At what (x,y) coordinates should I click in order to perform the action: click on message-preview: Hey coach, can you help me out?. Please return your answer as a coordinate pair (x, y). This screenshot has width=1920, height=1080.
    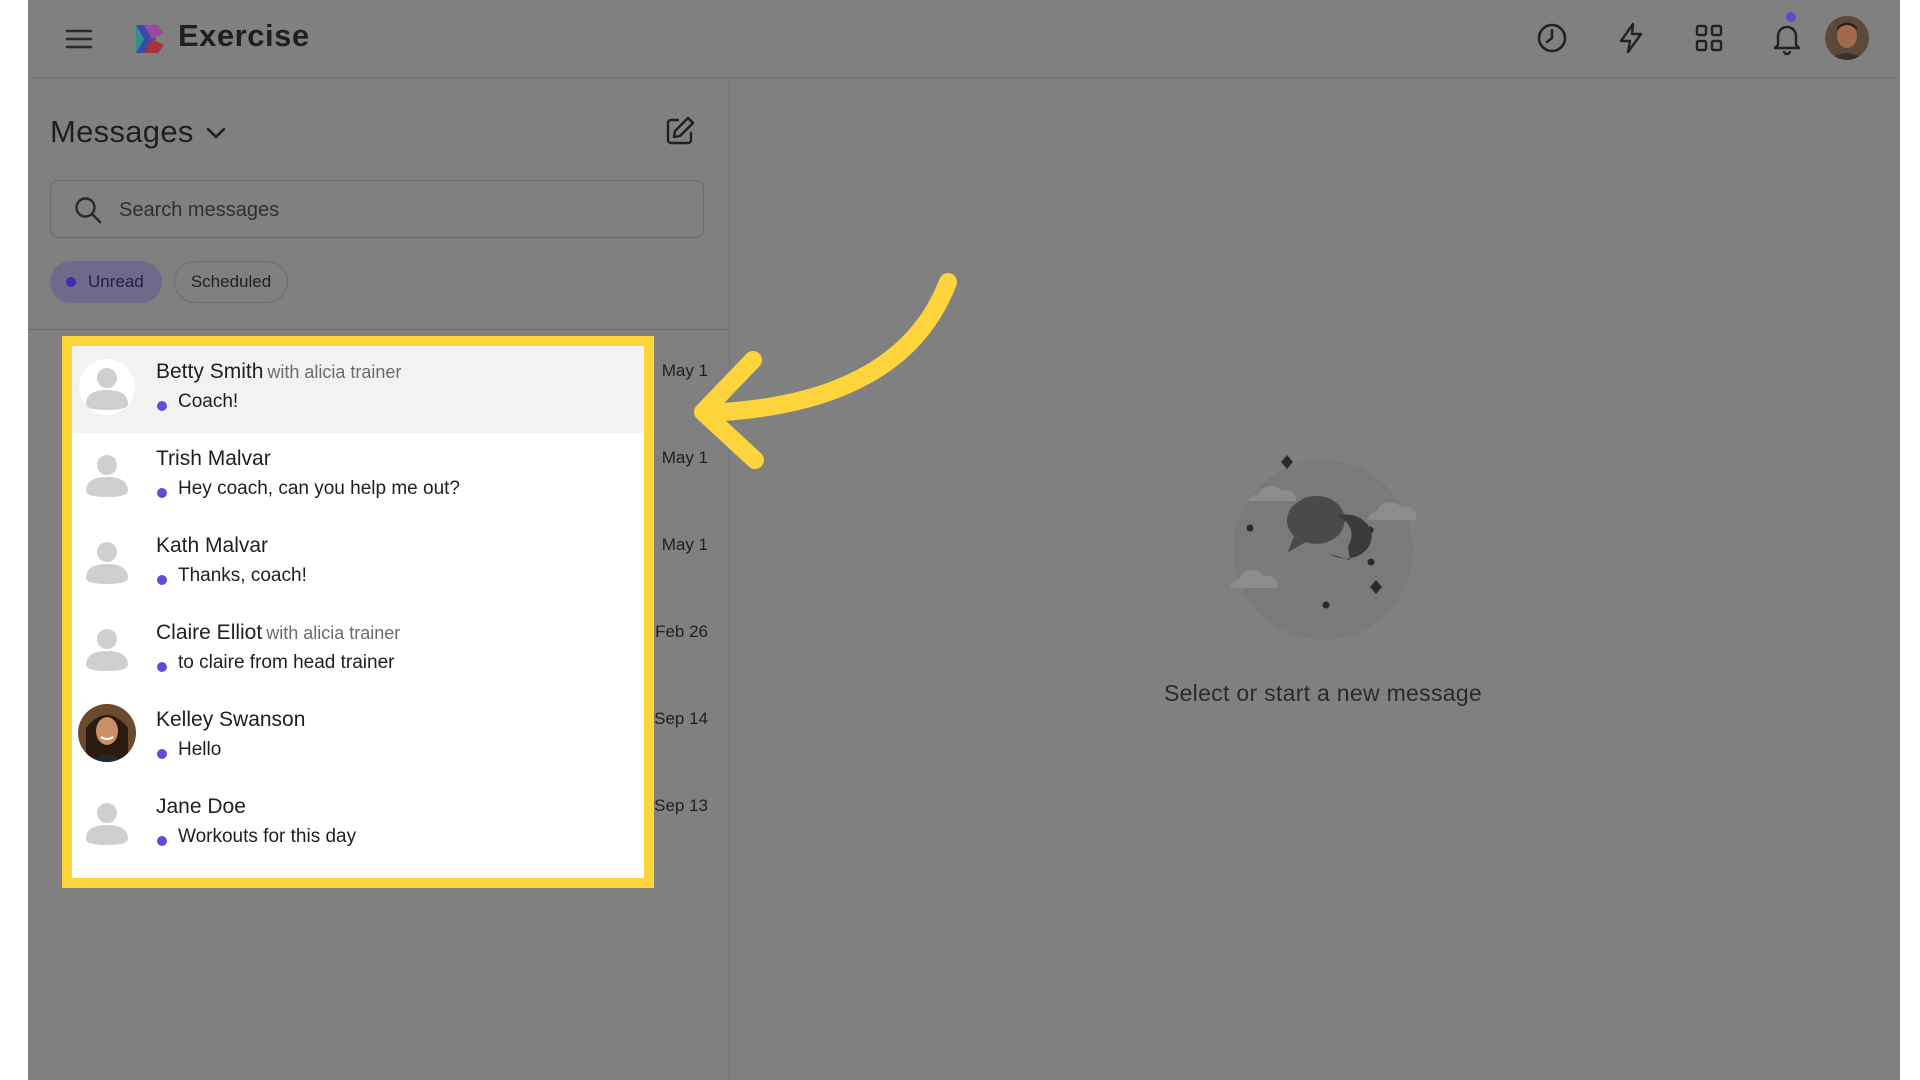
    Looking at the image, I should click on (319, 488).